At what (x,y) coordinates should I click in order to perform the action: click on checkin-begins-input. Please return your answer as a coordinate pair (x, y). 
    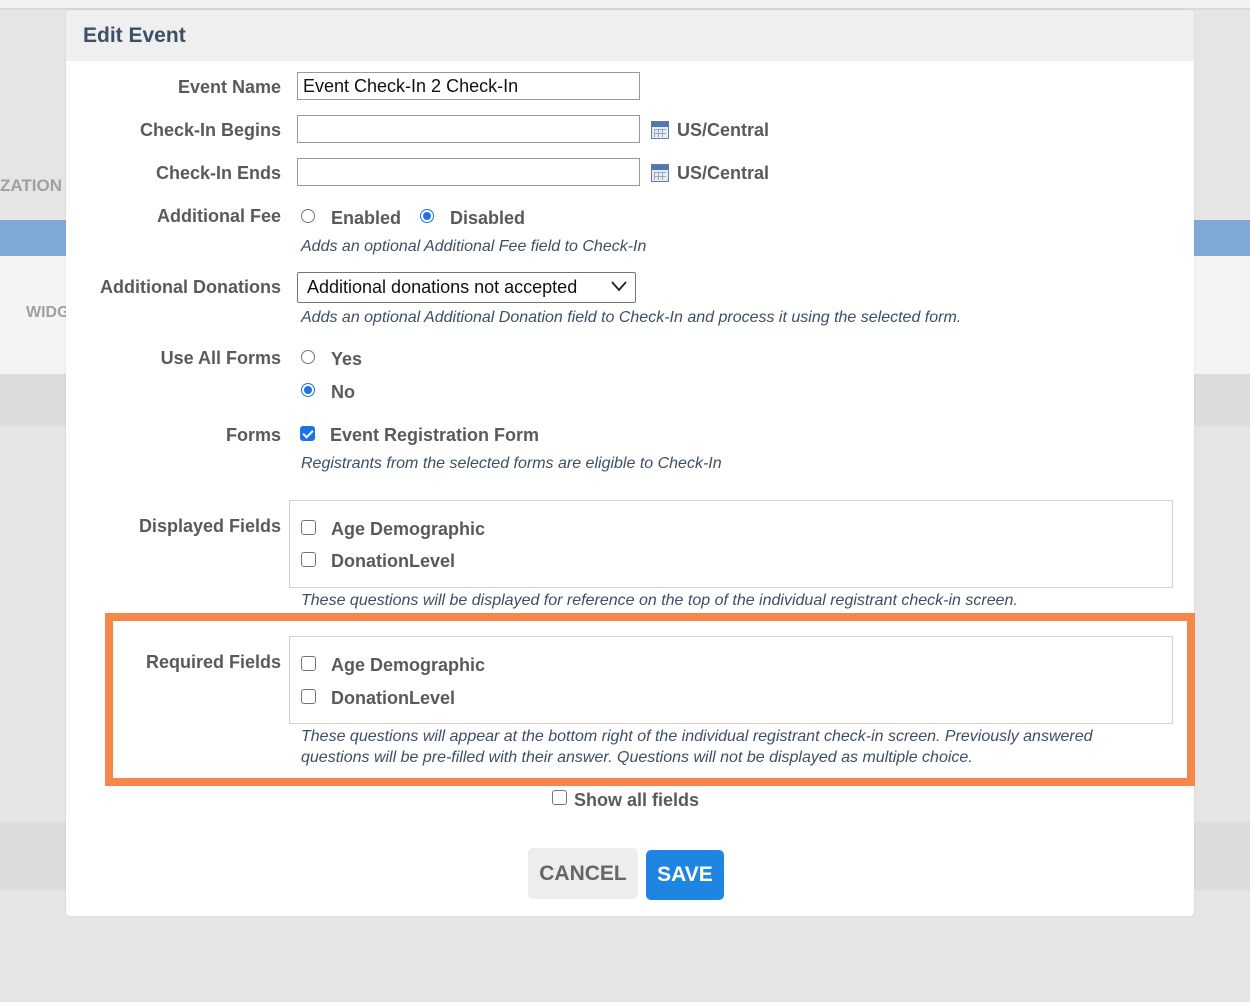
    Looking at the image, I should click on (468, 129).